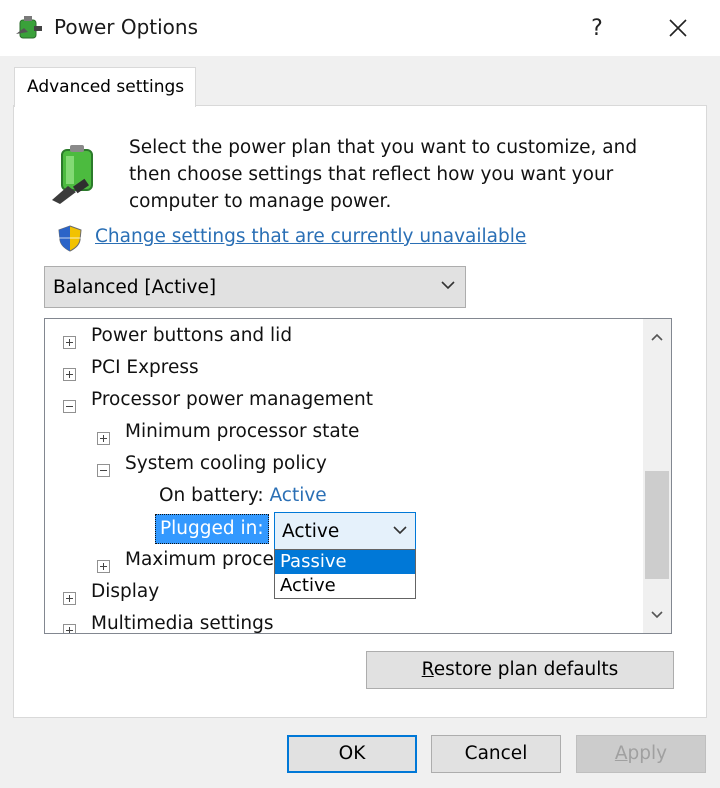 The image size is (720, 788). Describe the element at coordinates (145, 367) in the screenshot. I see `tree-item-pci-express: PCI Express` at that location.